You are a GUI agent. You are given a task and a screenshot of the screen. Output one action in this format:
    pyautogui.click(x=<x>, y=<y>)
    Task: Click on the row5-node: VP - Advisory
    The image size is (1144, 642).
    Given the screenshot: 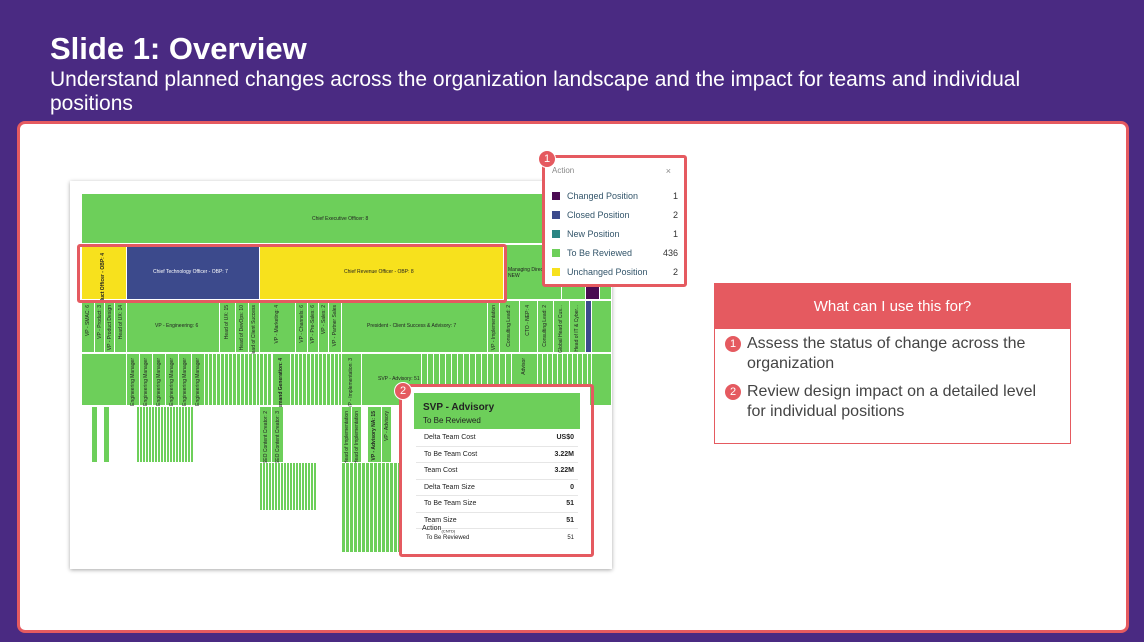 What is the action you would take?
    pyautogui.click(x=387, y=435)
    